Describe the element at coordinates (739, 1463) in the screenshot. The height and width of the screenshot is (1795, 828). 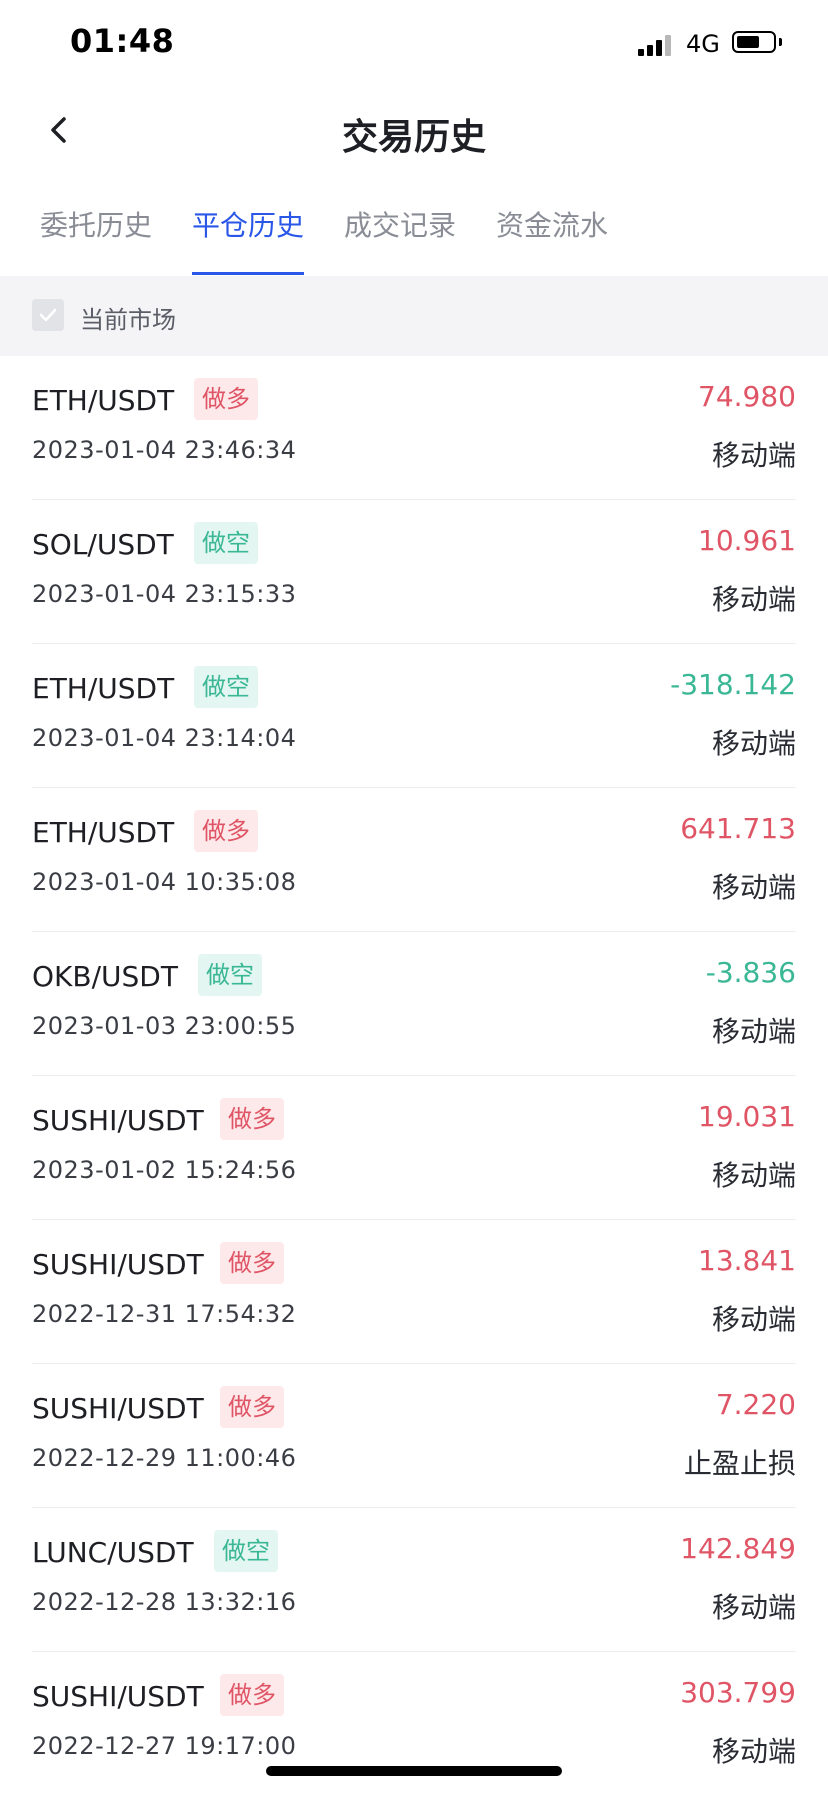
I see `close-source: 止盈止损` at that location.